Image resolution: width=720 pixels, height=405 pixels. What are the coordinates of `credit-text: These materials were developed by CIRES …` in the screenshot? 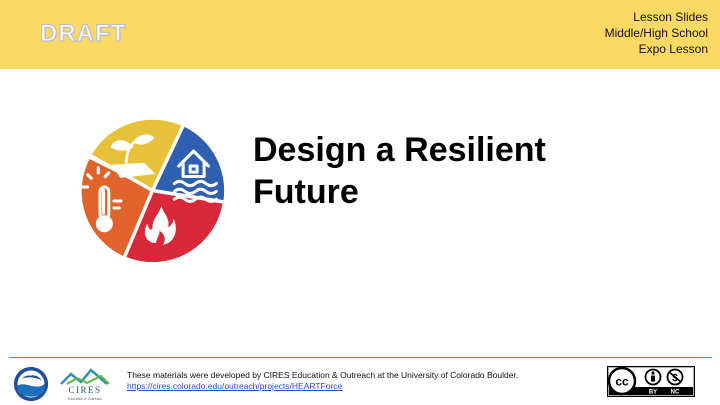 It's located at (323, 375).